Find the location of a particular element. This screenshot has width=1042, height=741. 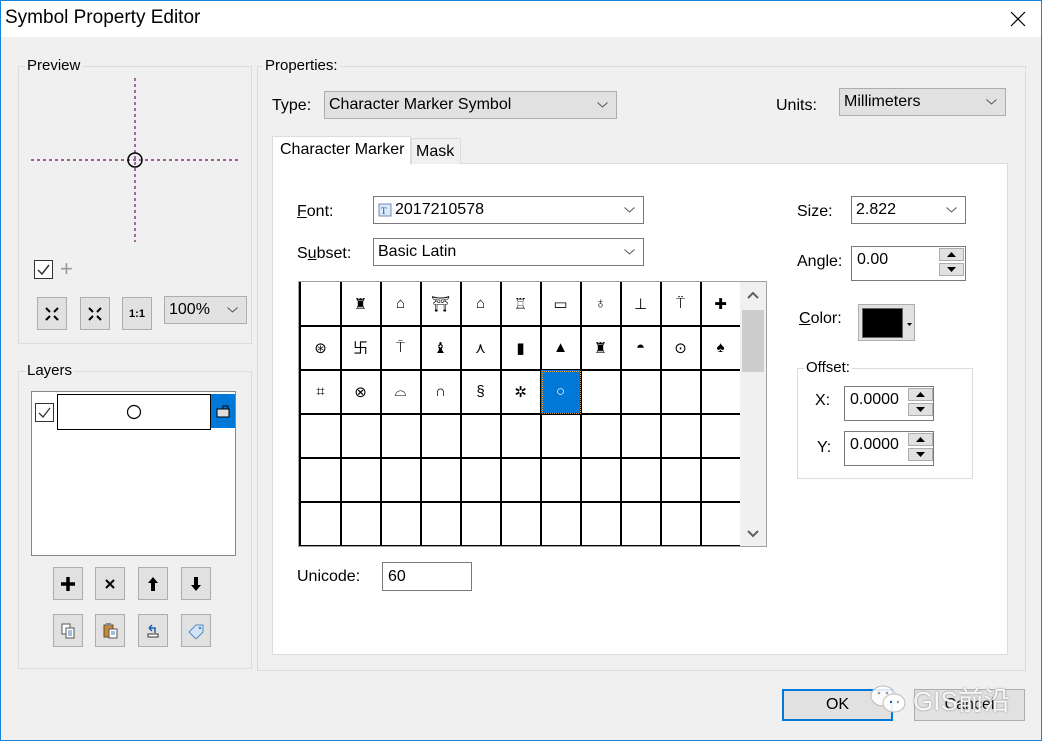

tag-layer-button is located at coordinates (196, 630).